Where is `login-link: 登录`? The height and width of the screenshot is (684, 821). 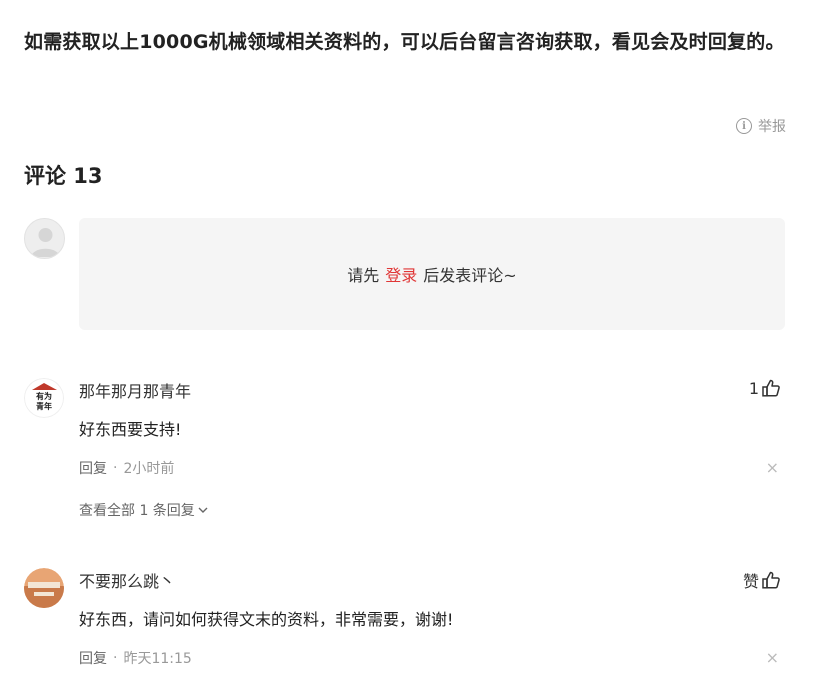
login-link: 登录 is located at coordinates (401, 274).